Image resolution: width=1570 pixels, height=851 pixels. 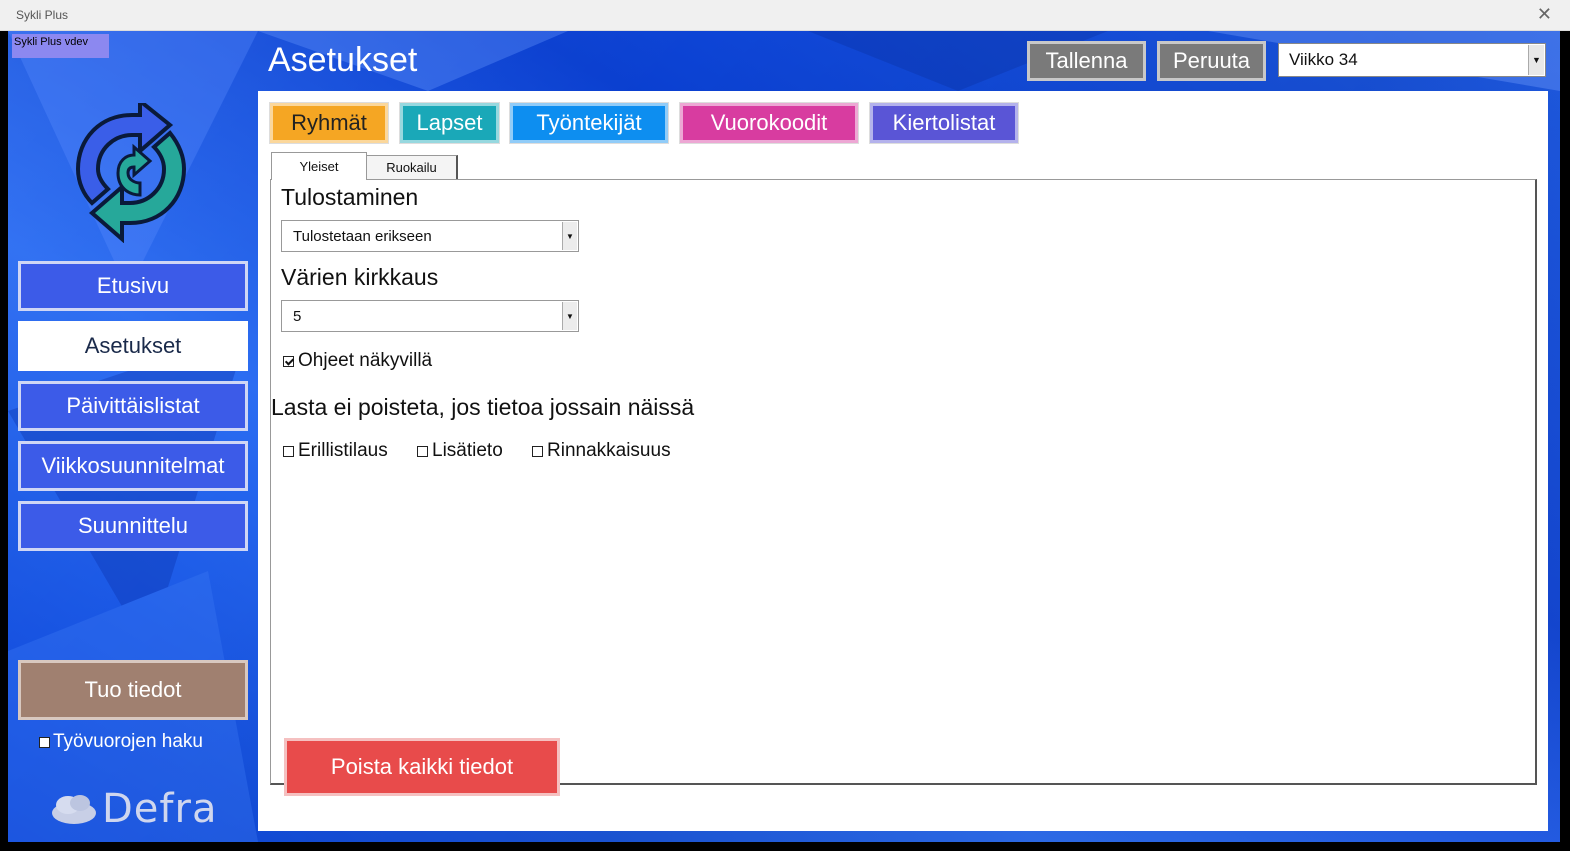 I want to click on cancel-button: Peruuta, so click(x=1211, y=61).